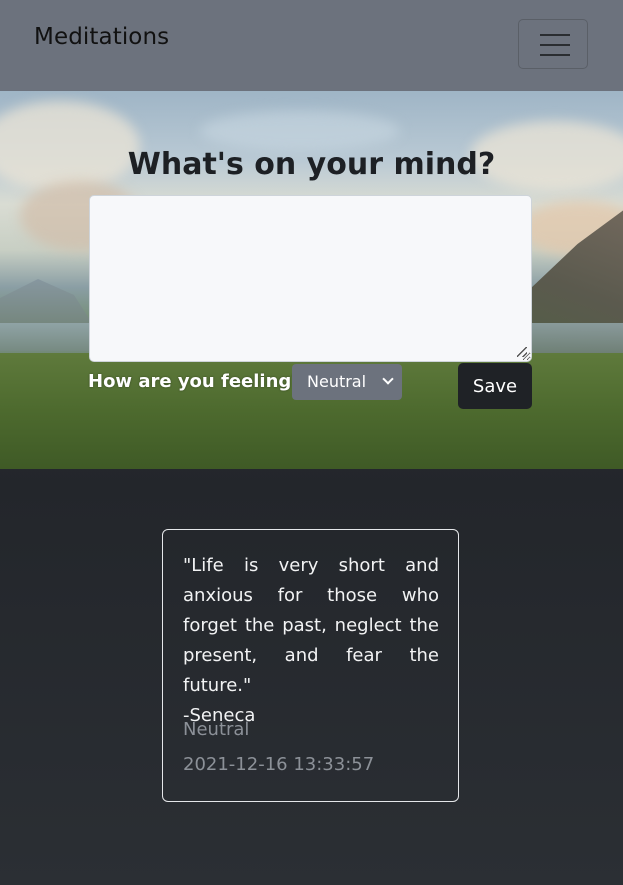  What do you see at coordinates (300, 131) in the screenshot?
I see `background-cloud` at bounding box center [300, 131].